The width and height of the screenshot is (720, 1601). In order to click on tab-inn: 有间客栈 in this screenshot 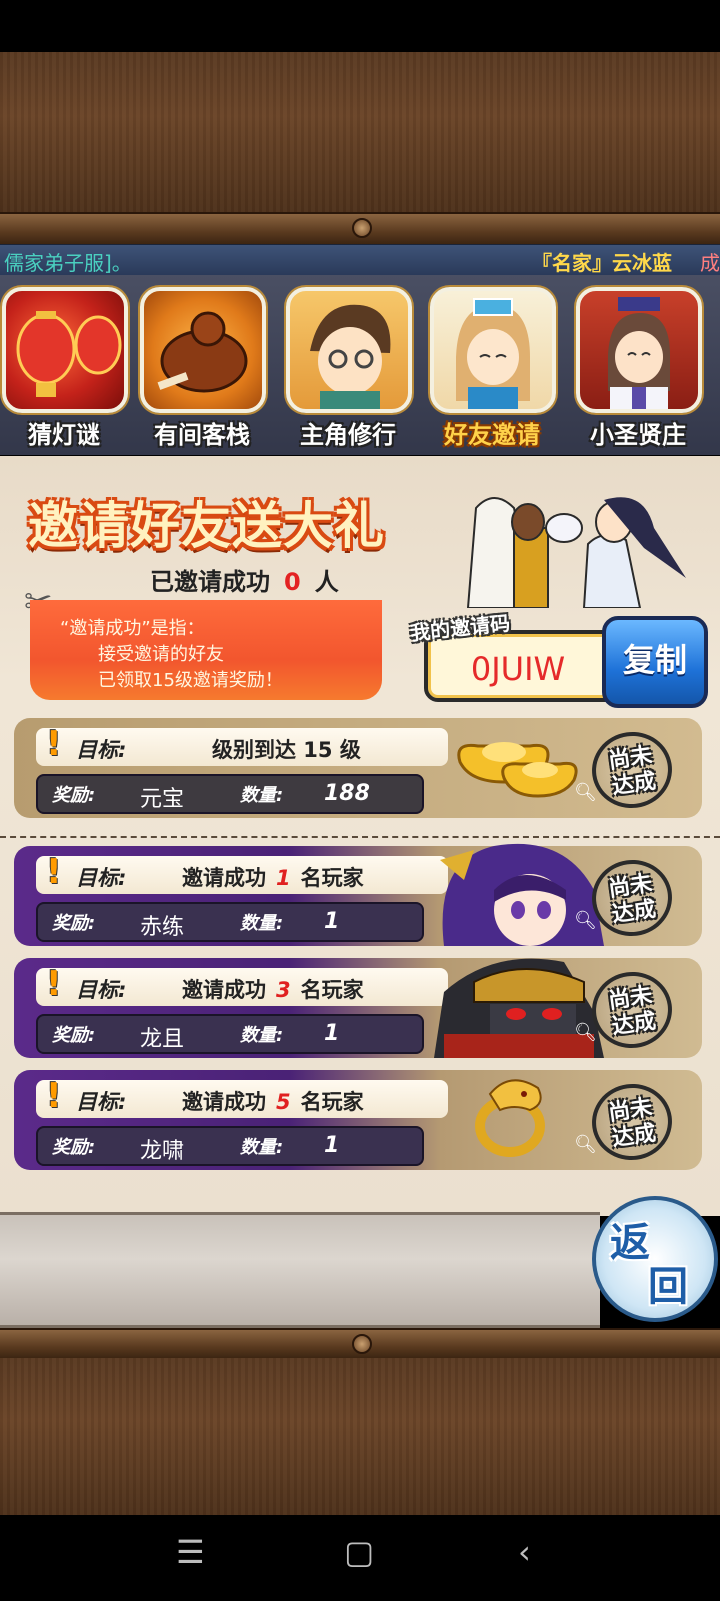, I will do `click(203, 369)`.